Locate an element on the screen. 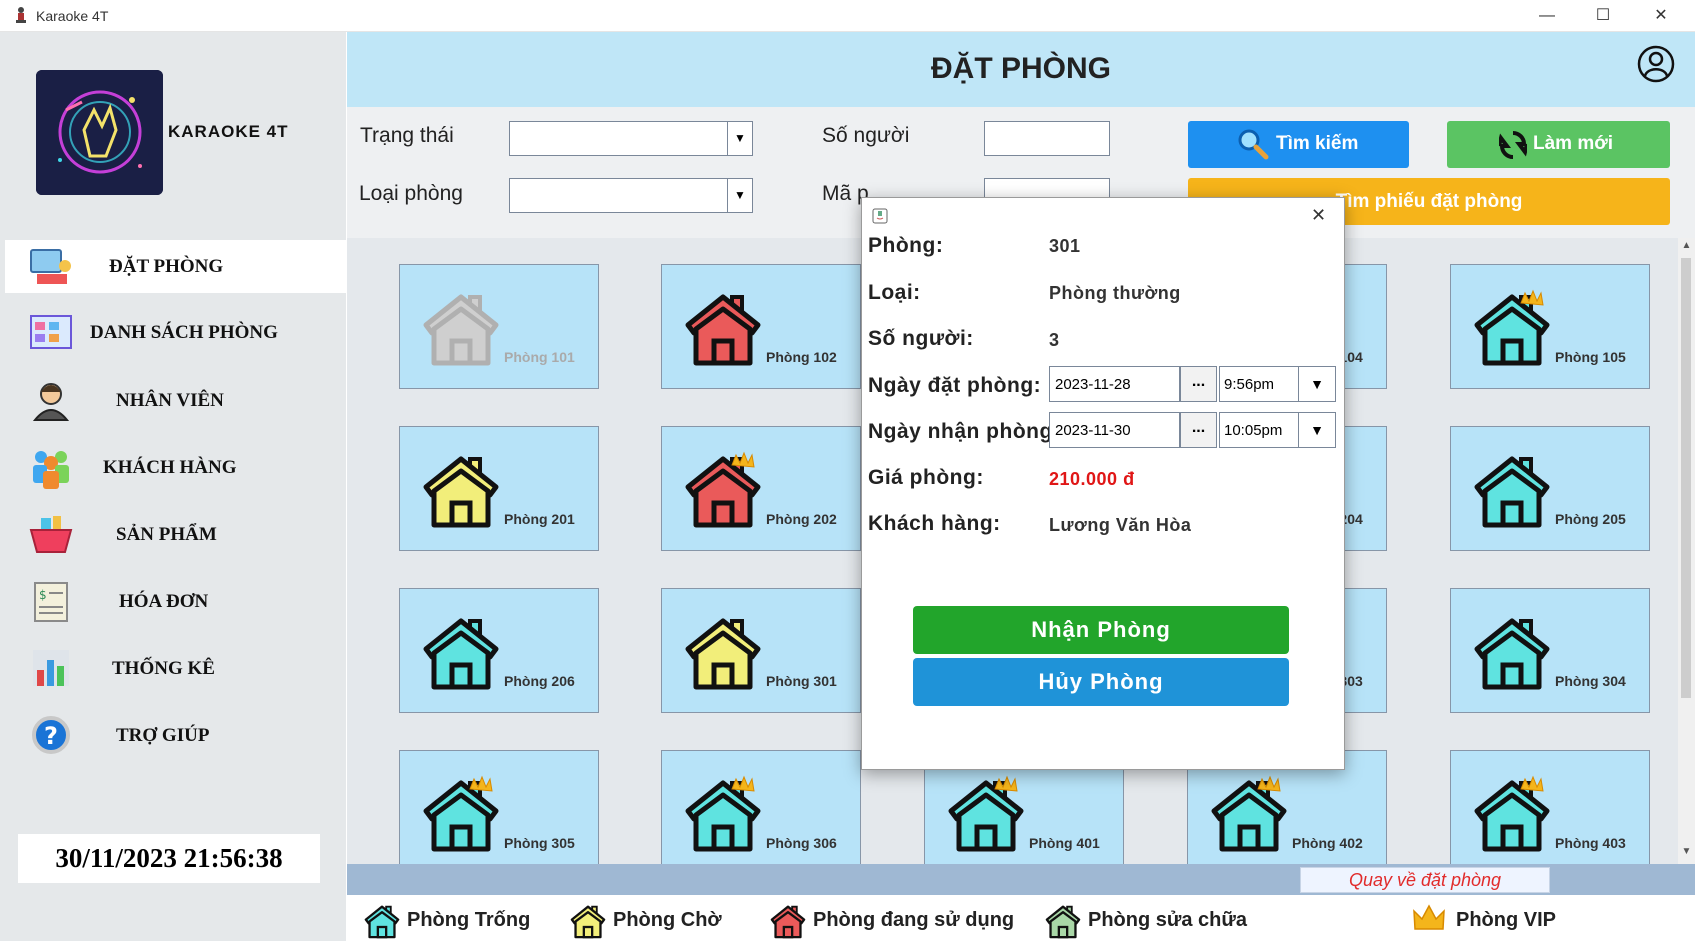 Image resolution: width=1695 pixels, height=941 pixels. back-to-booking-button: Quay về đặt phòng is located at coordinates (1425, 880).